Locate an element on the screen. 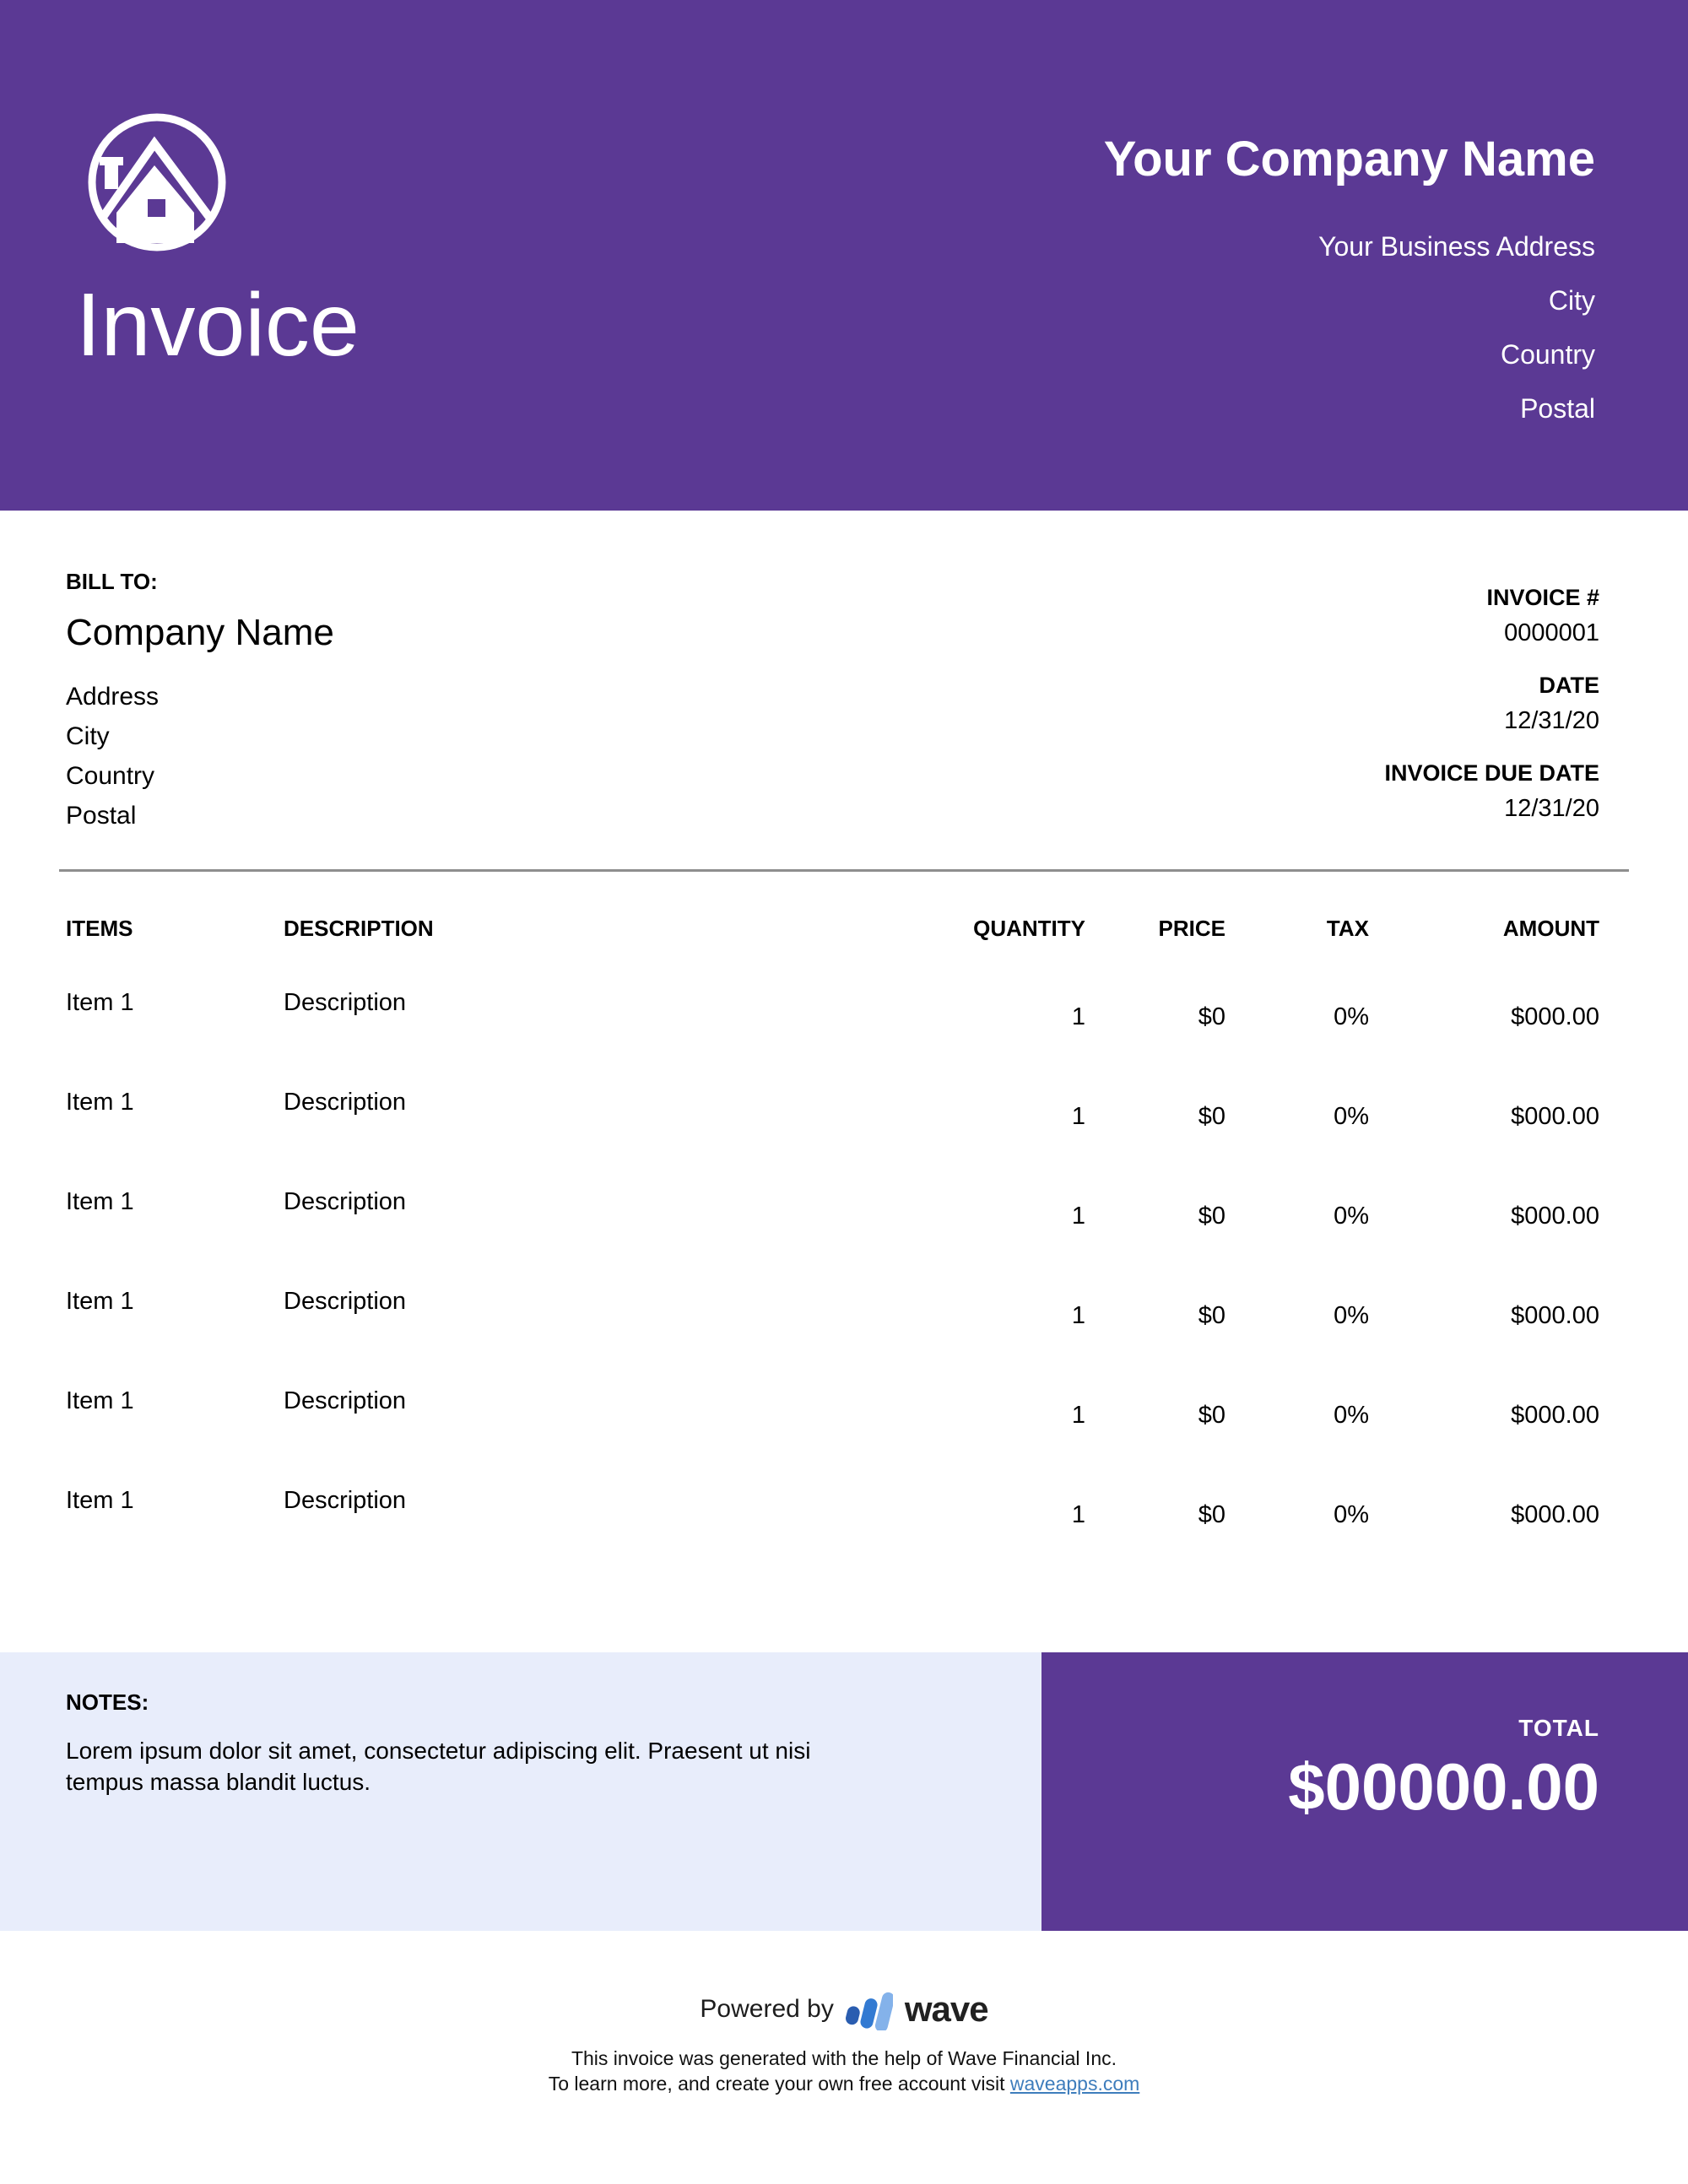 The width and height of the screenshot is (1688, 2184). invoice-document-title: Invoice is located at coordinates (218, 325).